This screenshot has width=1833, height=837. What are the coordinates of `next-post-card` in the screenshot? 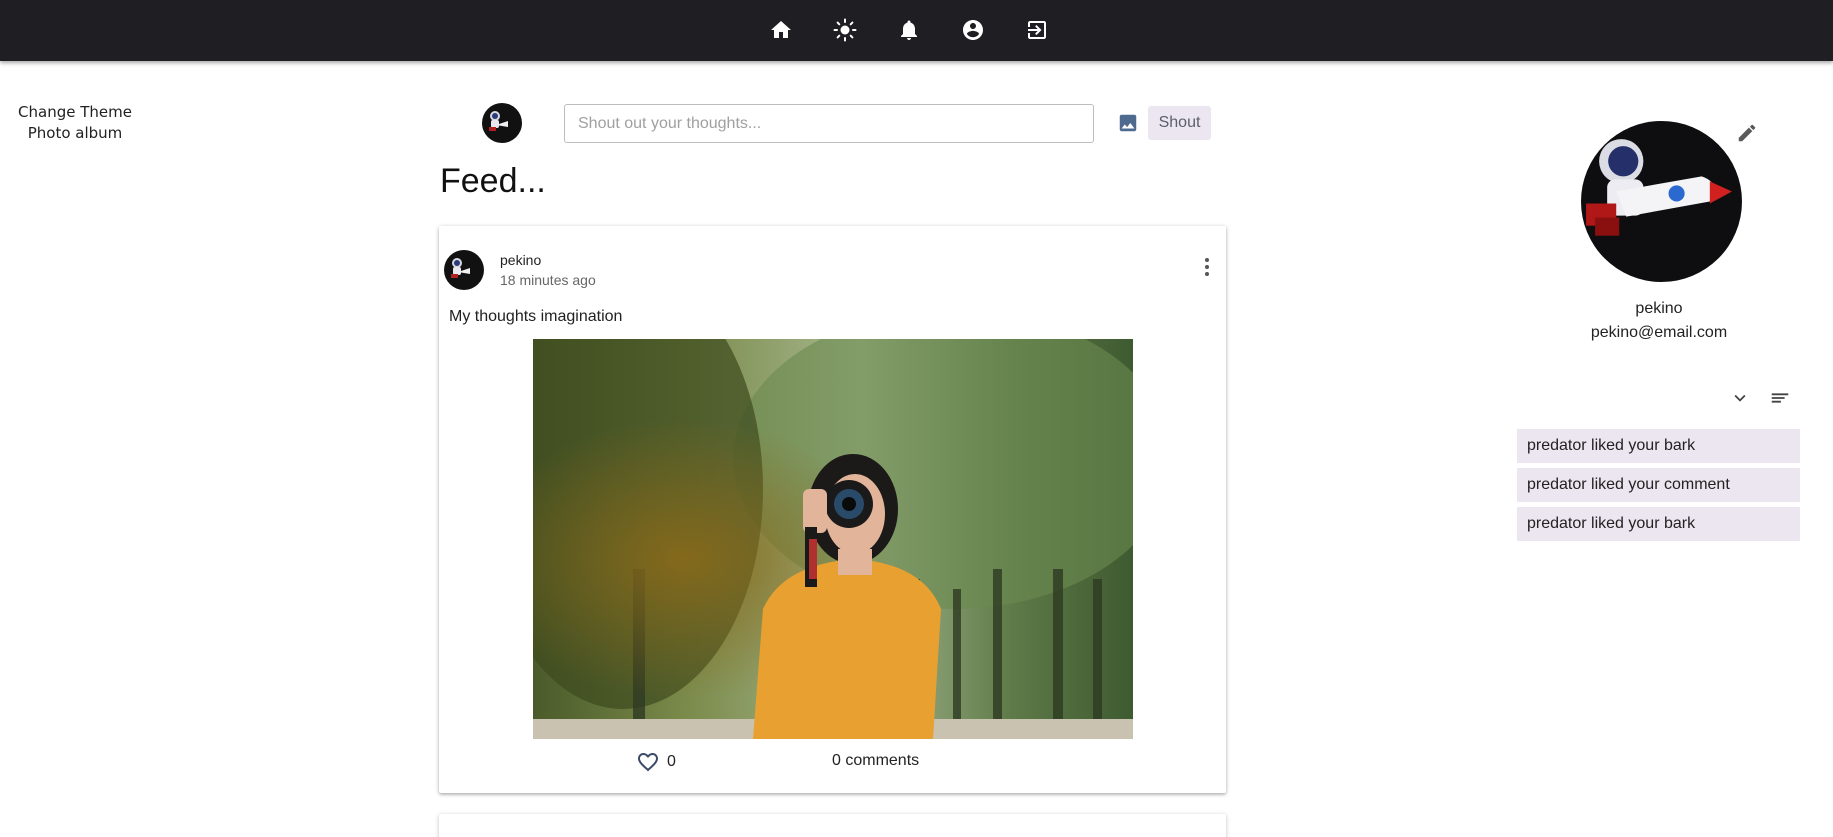 It's located at (832, 825).